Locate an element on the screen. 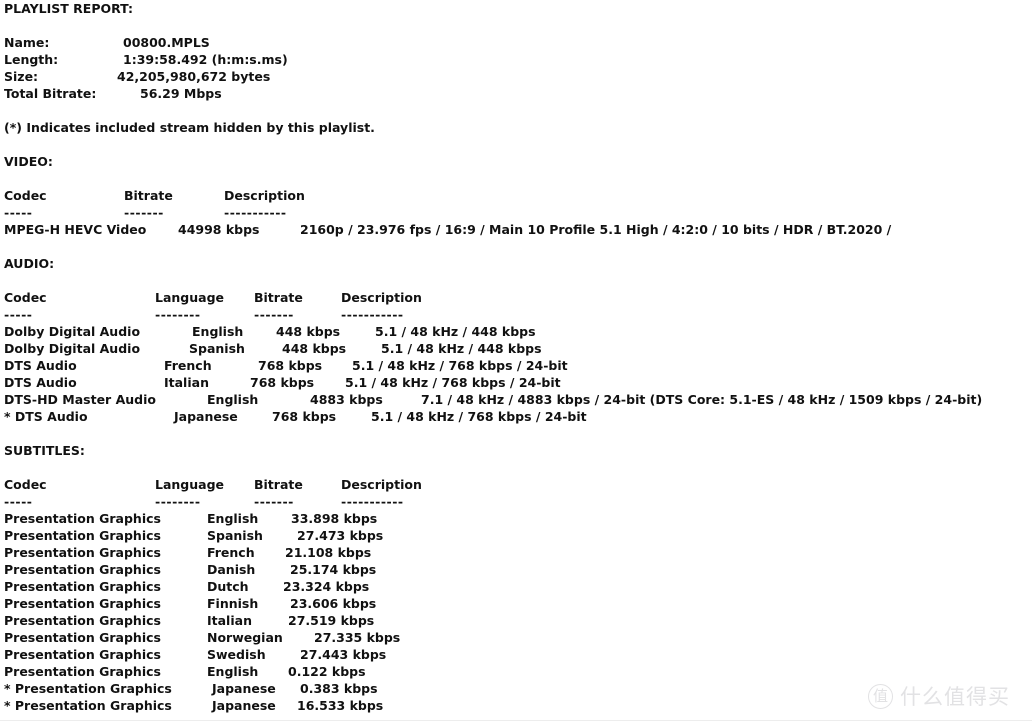 This screenshot has height=727, width=1032. subtitle-column-header-codec: Codec is located at coordinates (25, 484).